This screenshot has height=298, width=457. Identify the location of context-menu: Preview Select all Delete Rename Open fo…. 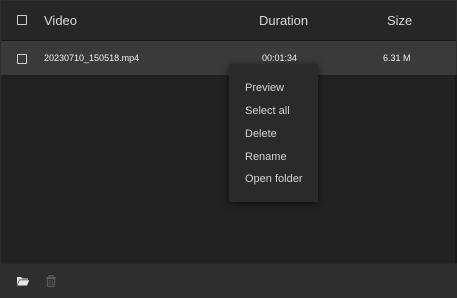
(273, 133).